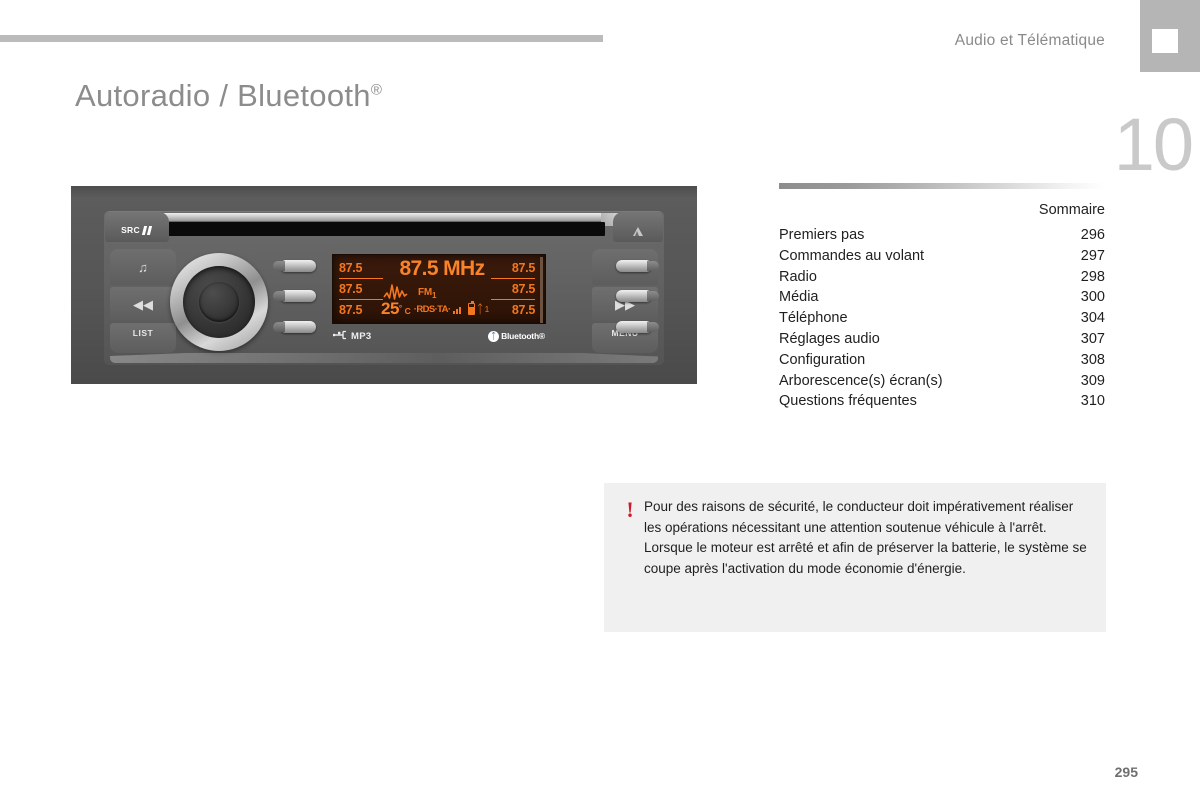 The height and width of the screenshot is (800, 1200). I want to click on page-title: Autoradio / Bluetooth®, so click(228, 96).